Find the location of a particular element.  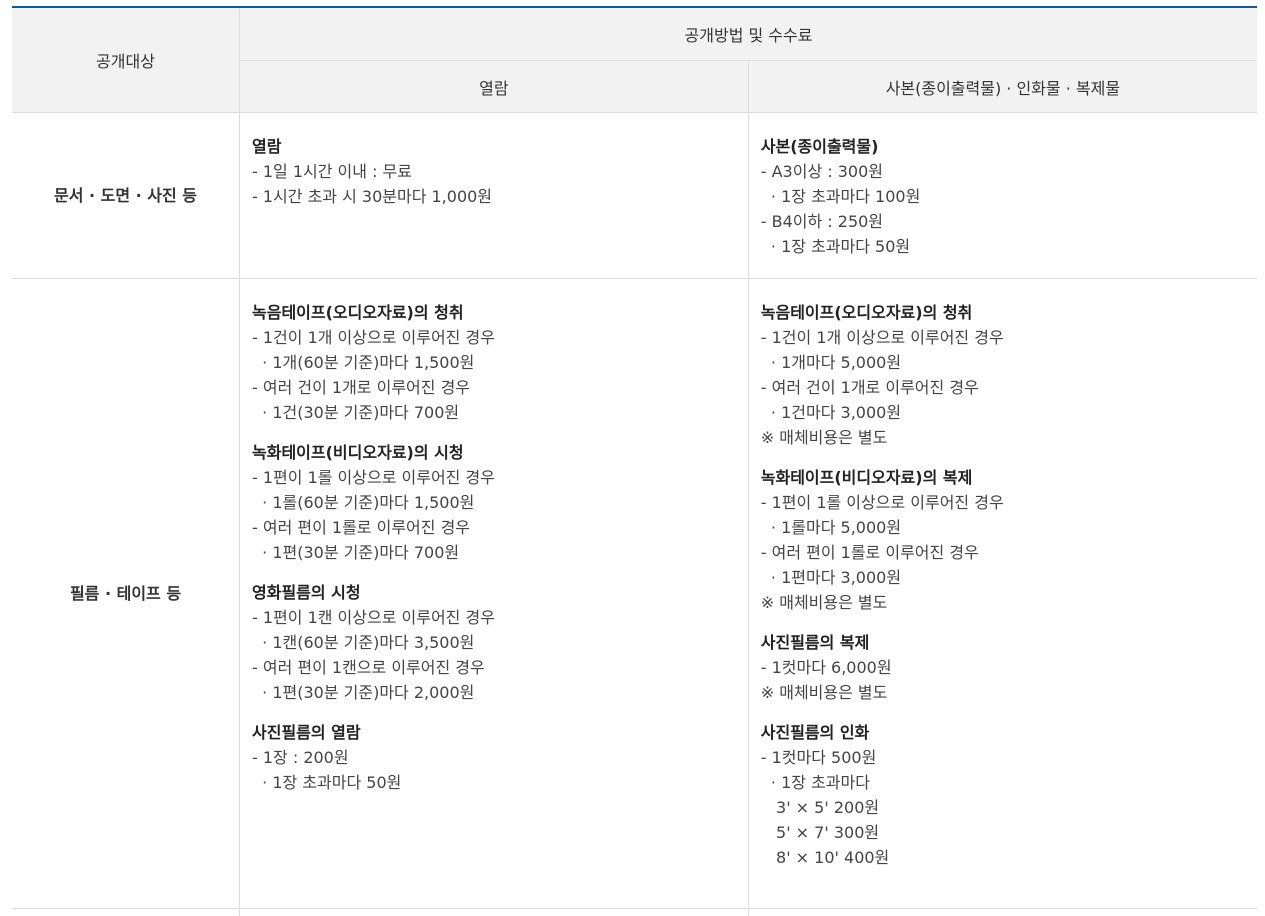

fee-group-title: 녹화테이프(비디오자료)의 시청 is located at coordinates (494, 452).